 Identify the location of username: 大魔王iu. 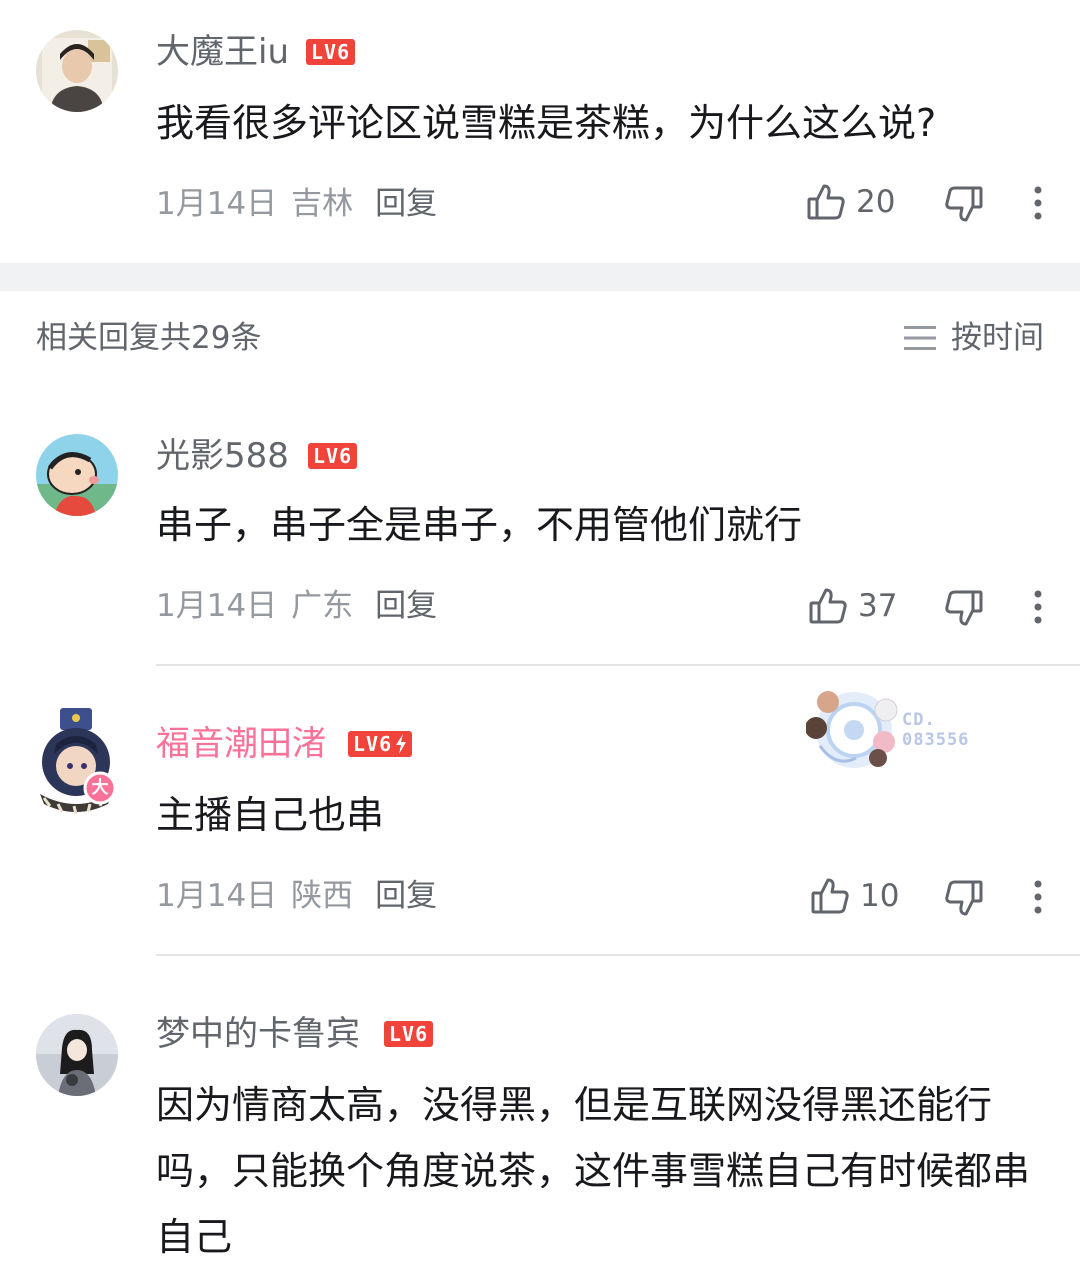
(222, 52).